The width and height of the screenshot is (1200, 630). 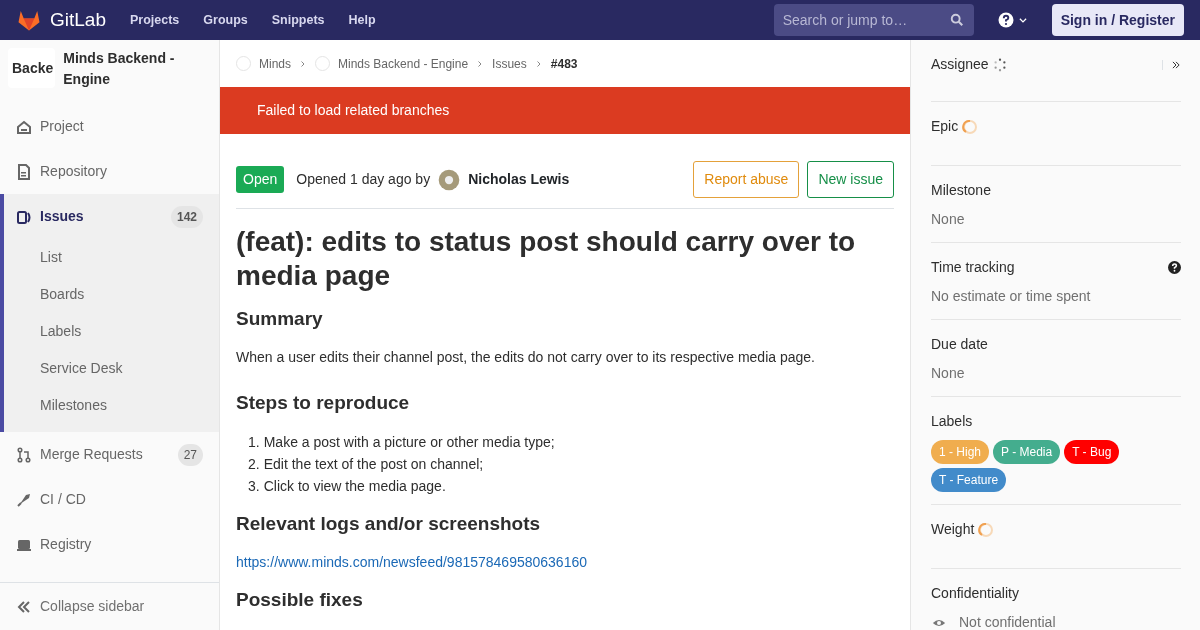 What do you see at coordinates (298, 20) in the screenshot?
I see `nav-link: Snippets` at bounding box center [298, 20].